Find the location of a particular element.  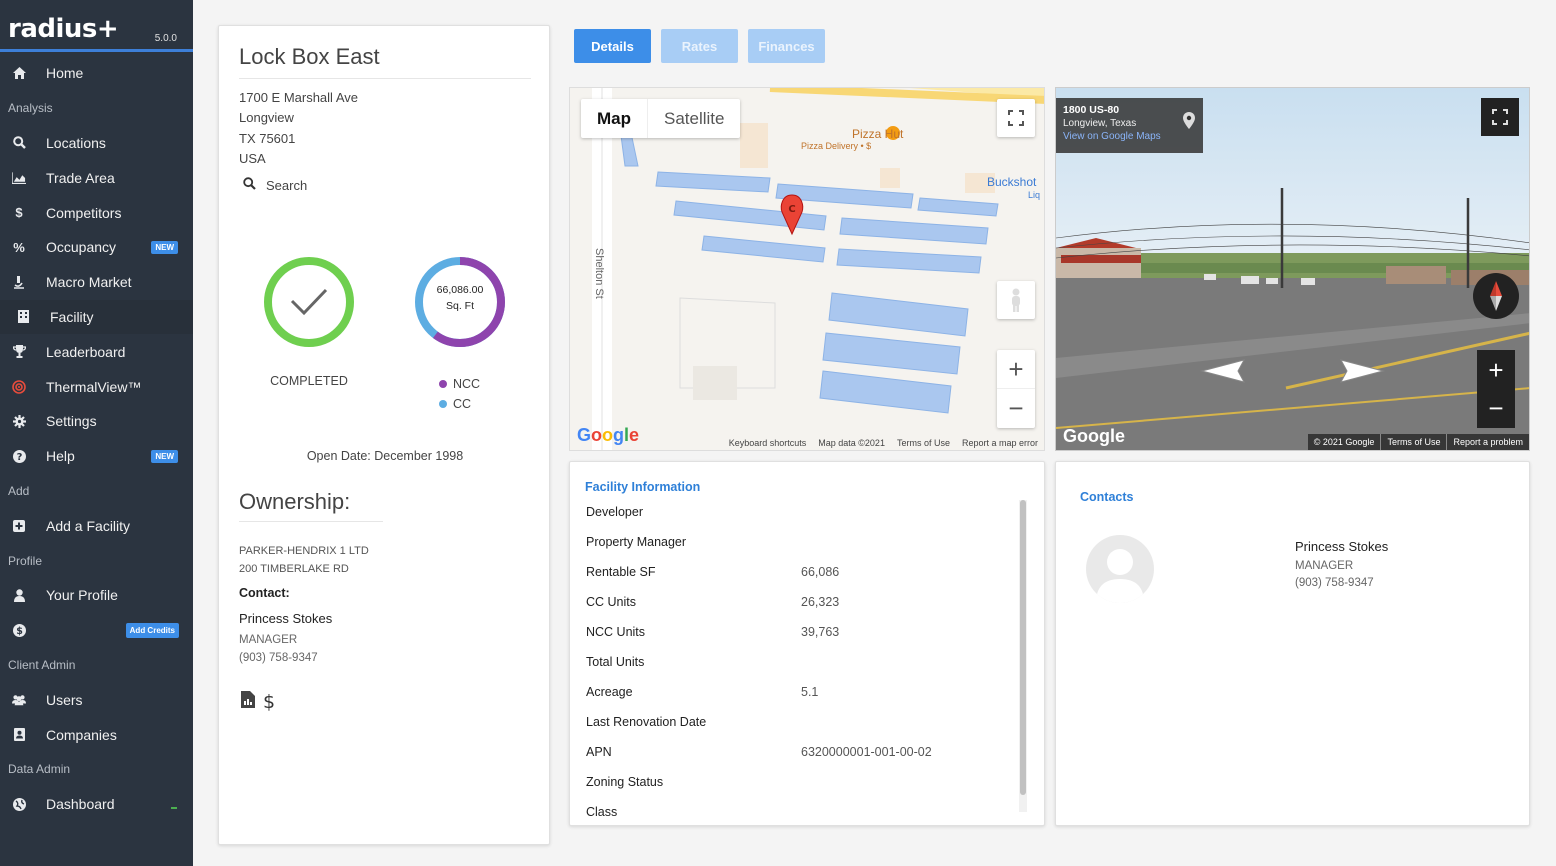

plus-square-icon is located at coordinates (19, 526).